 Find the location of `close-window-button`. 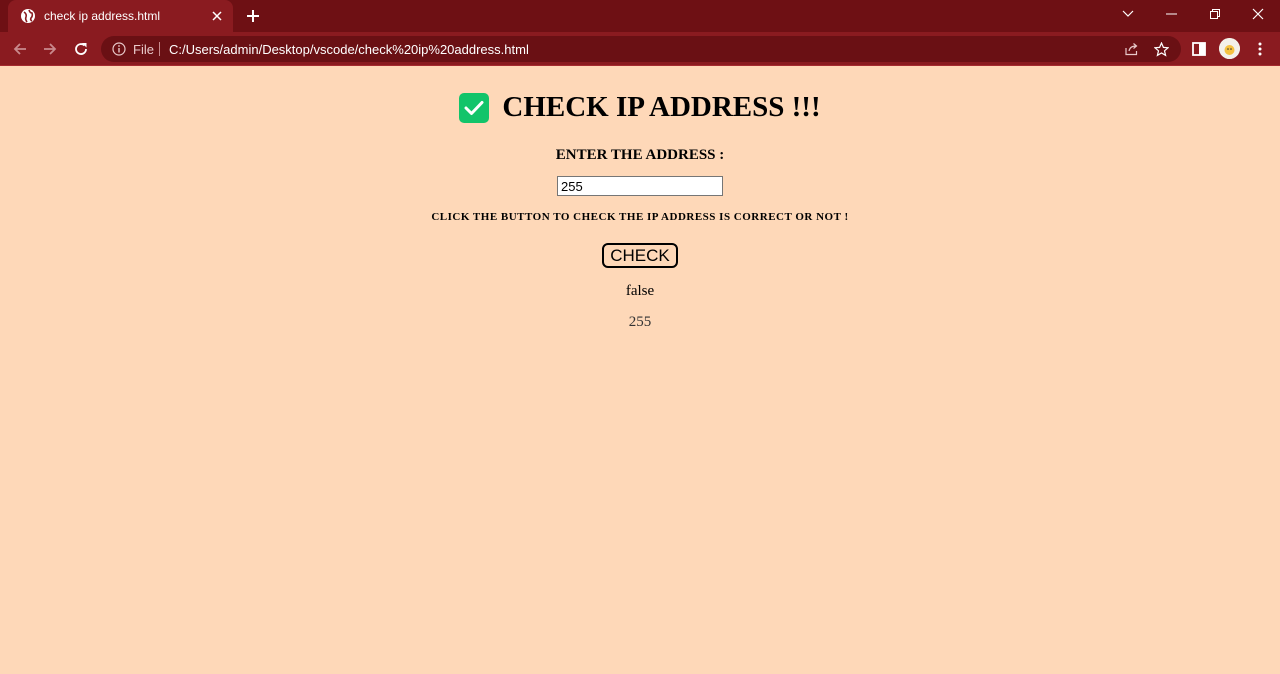

close-window-button is located at coordinates (1258, 14).